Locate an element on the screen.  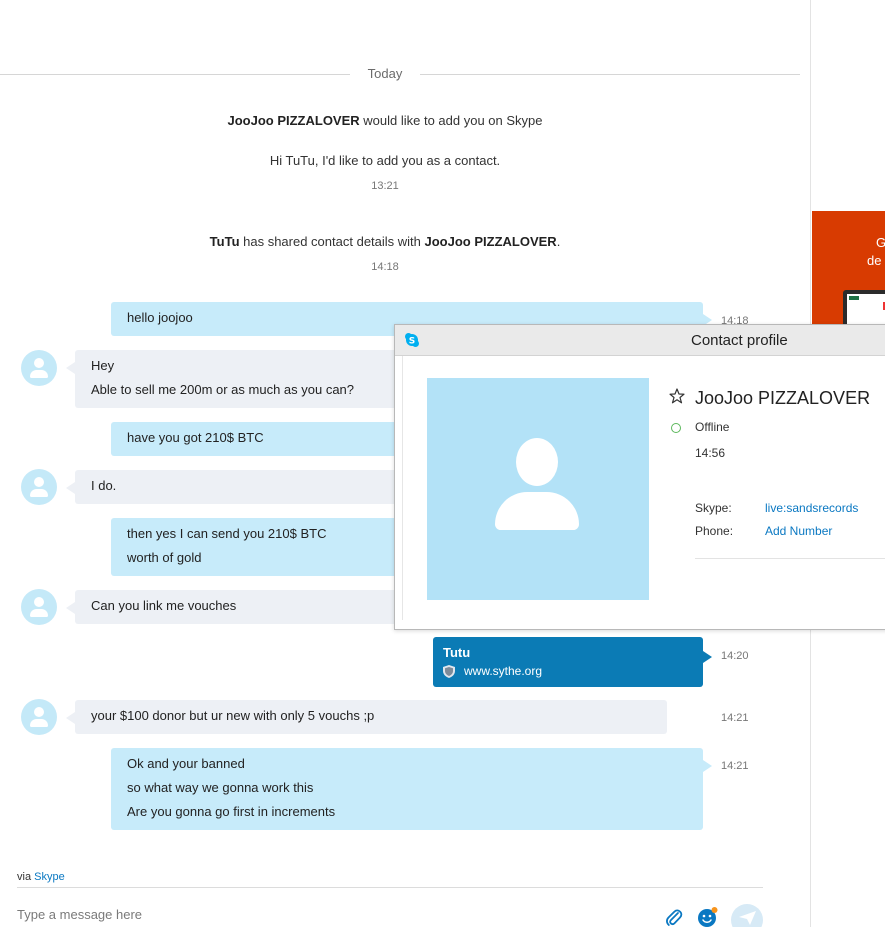
message-text: Hey is located at coordinates (103, 365).